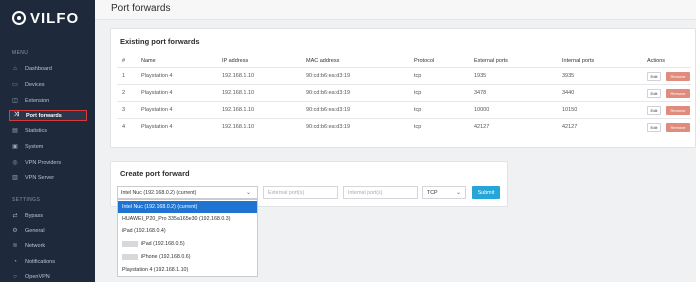 This screenshot has height=282, width=696. What do you see at coordinates (482, 127) in the screenshot?
I see `cell-external-ports: 42127` at bounding box center [482, 127].